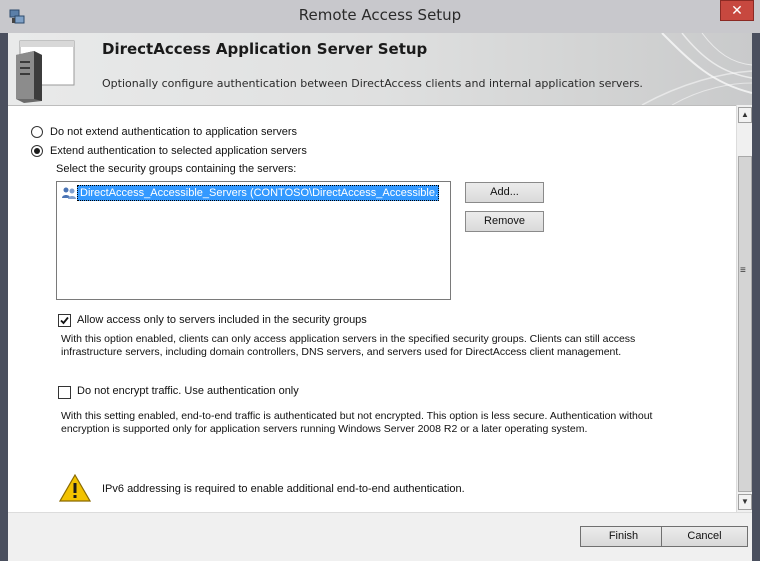  What do you see at coordinates (737, 10) in the screenshot?
I see `close-button: ✕` at bounding box center [737, 10].